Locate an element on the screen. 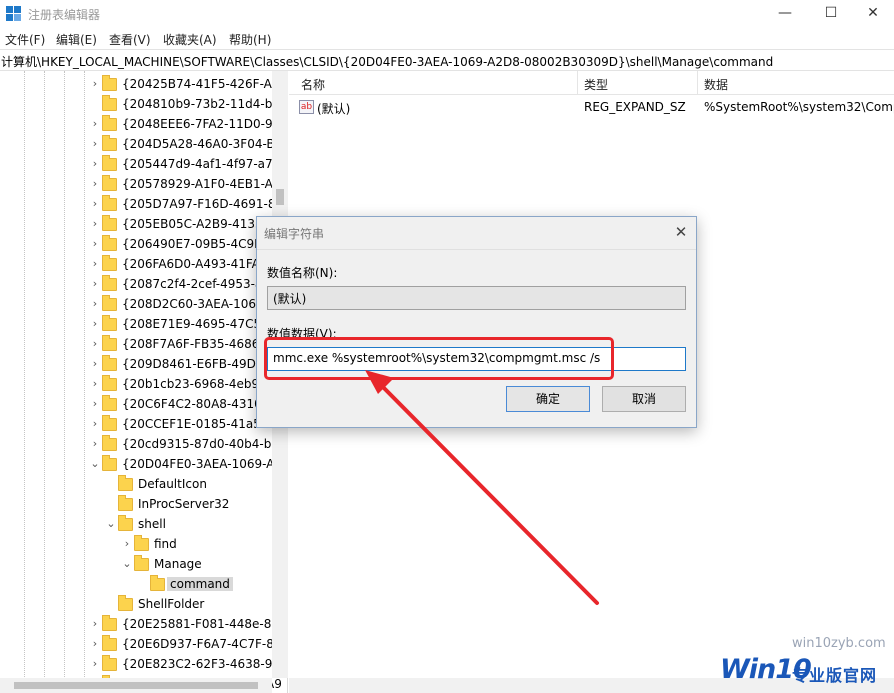 The height and width of the screenshot is (693, 894). tree-item-label: {2087c2f4-2cef-4953-a8 is located at coordinates (196, 284).